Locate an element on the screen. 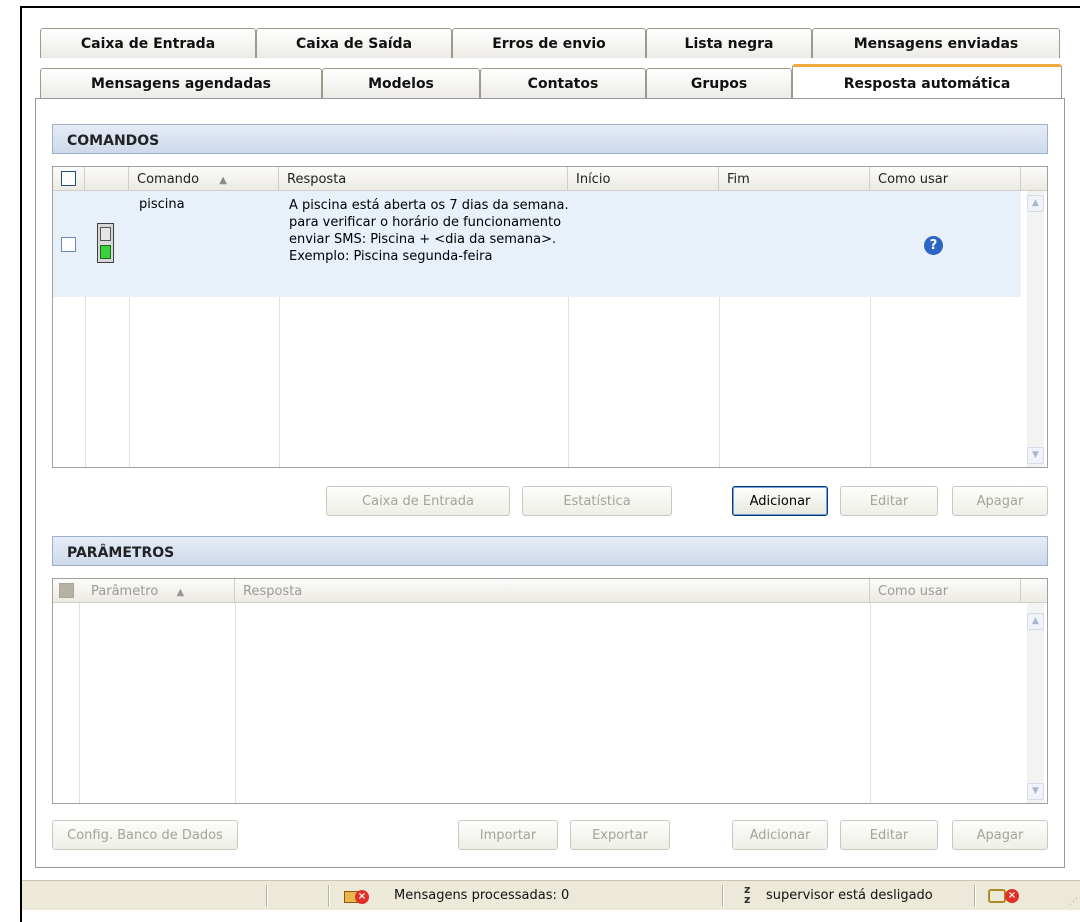 The width and height of the screenshot is (1080, 922). export-button: Exportar is located at coordinates (620, 835).